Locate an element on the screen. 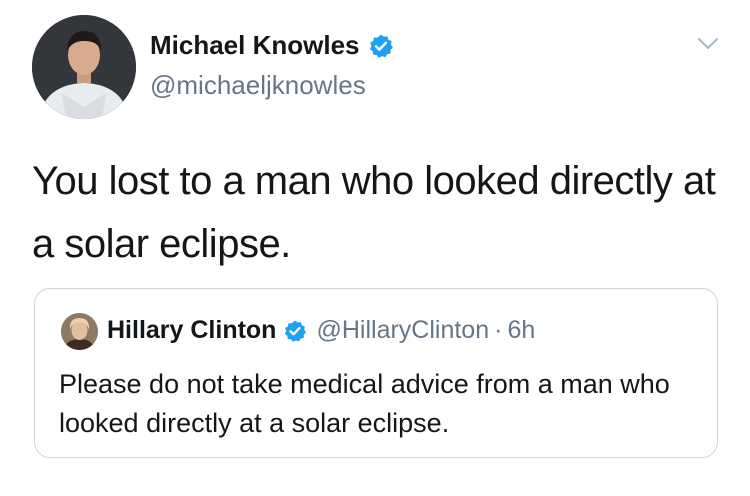 Image resolution: width=750 pixels, height=496 pixels. quoted-author-avatar-image is located at coordinates (79, 331).